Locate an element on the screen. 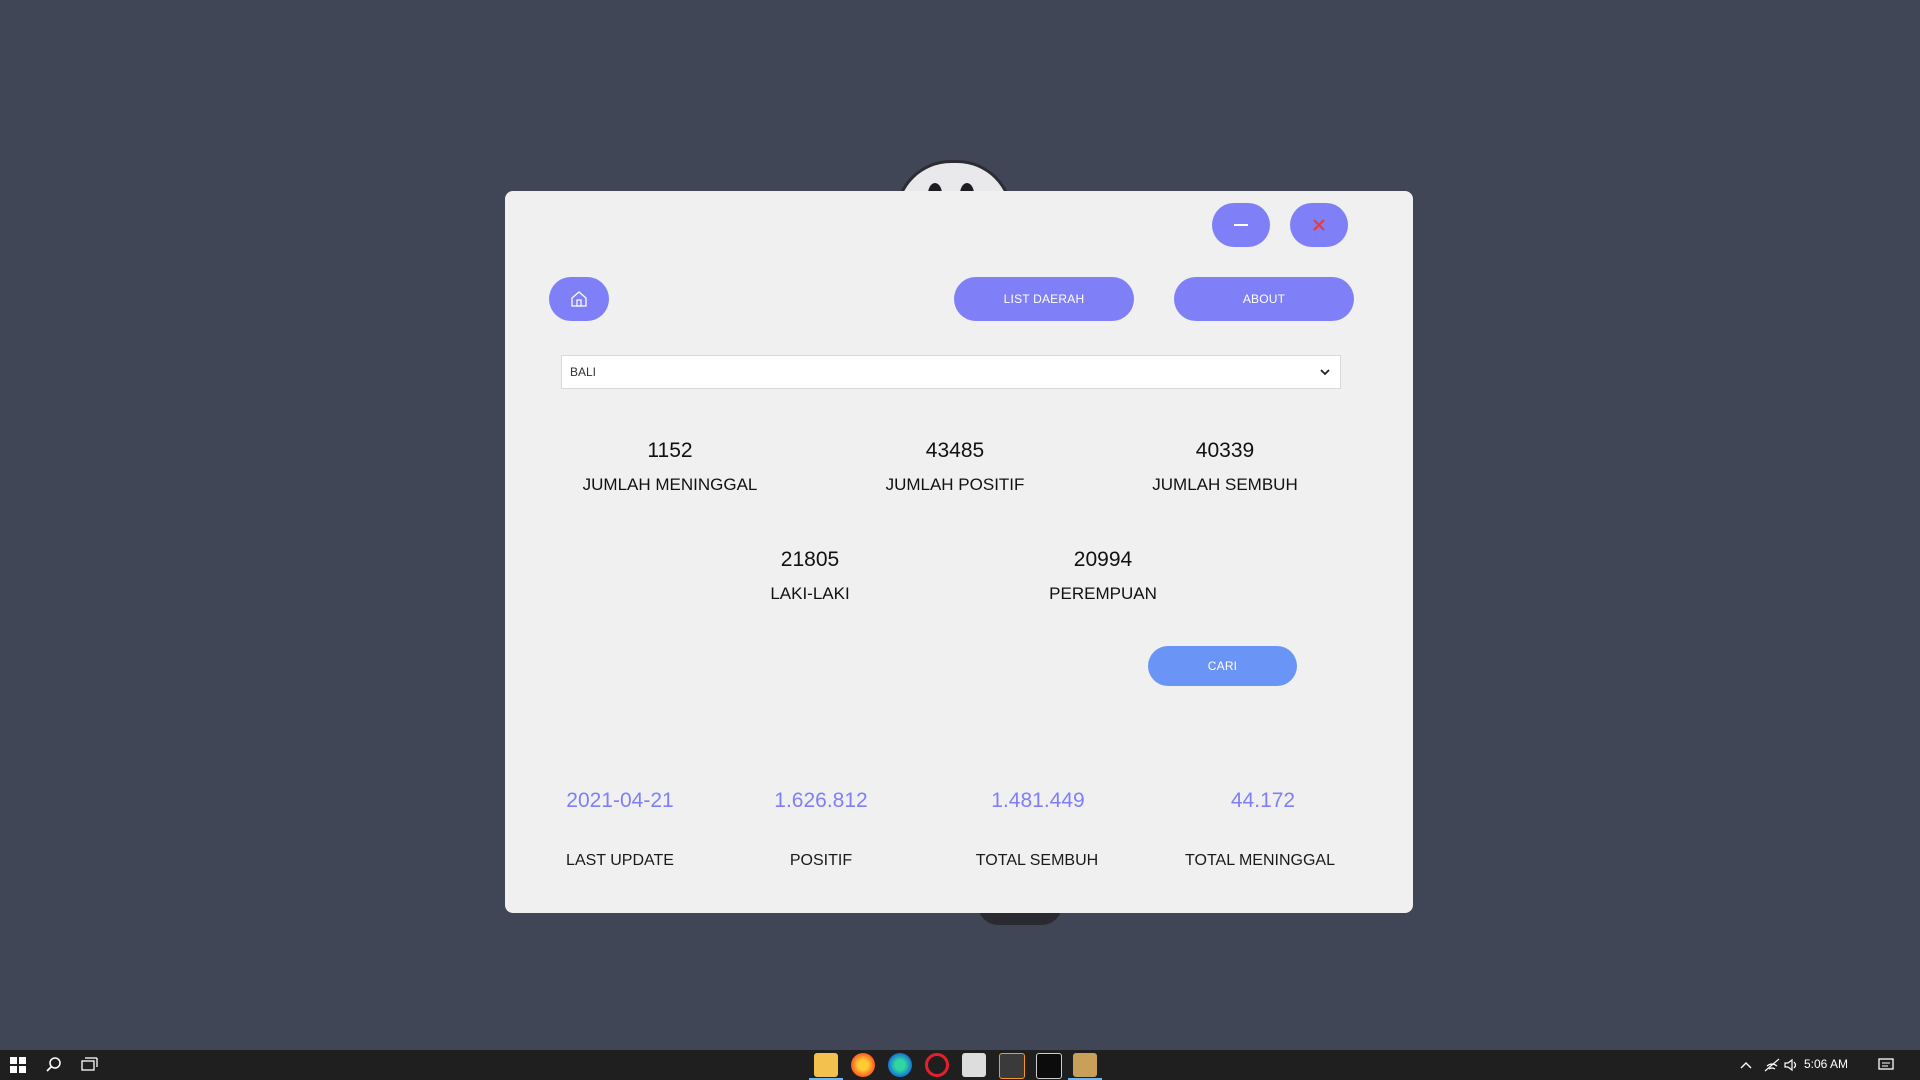 The height and width of the screenshot is (1080, 1920). chevron-down-icon is located at coordinates (1325, 372).